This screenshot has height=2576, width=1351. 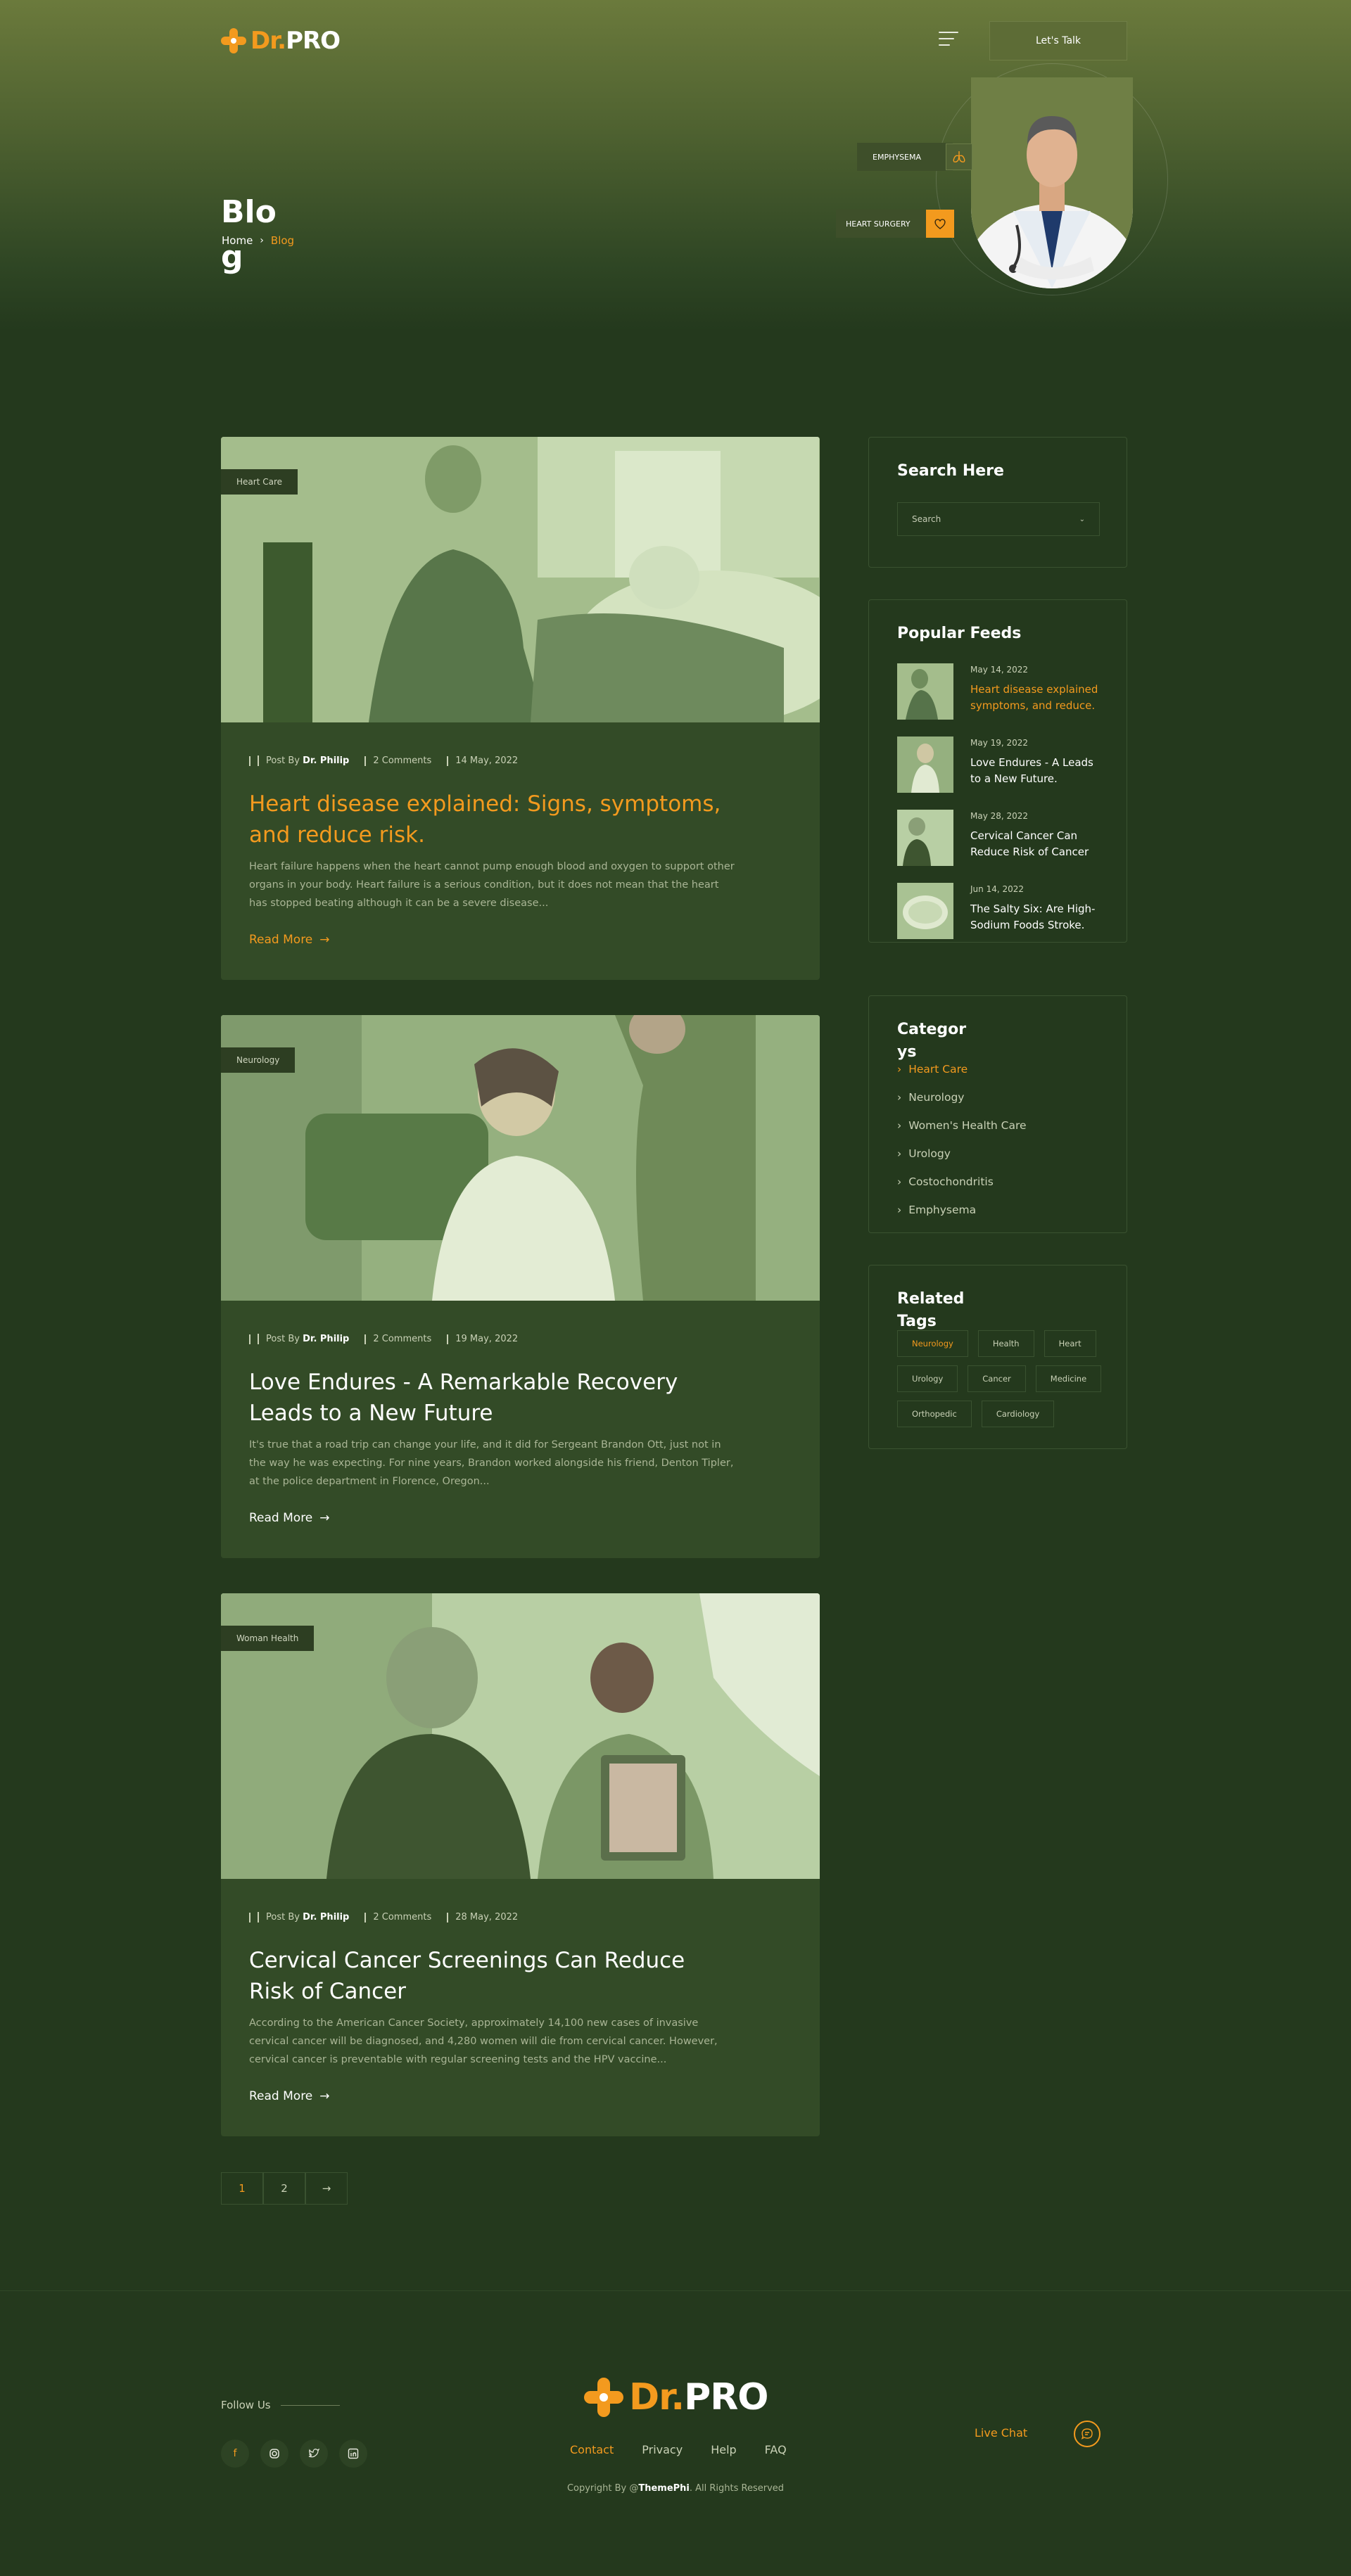 I want to click on post-category-badge: Woman Health, so click(x=268, y=1638).